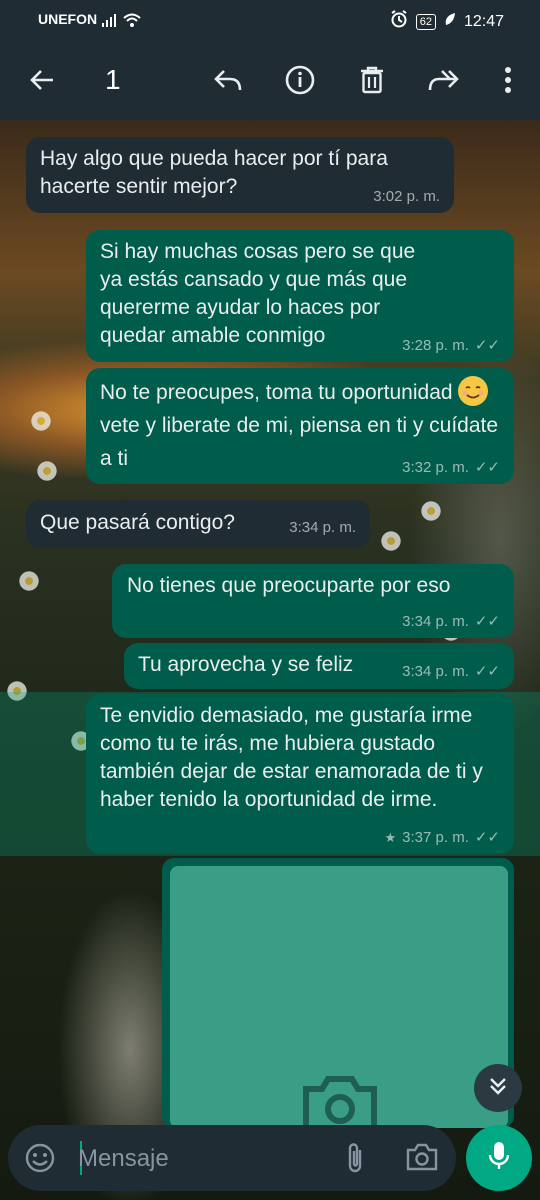 This screenshot has height=1200, width=540. What do you see at coordinates (399, 21) in the screenshot?
I see `alarm-icon` at bounding box center [399, 21].